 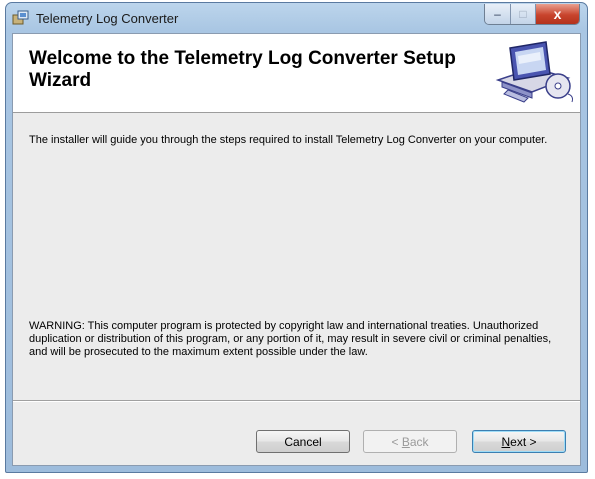 I want to click on maximize-icon: □, so click(x=523, y=14).